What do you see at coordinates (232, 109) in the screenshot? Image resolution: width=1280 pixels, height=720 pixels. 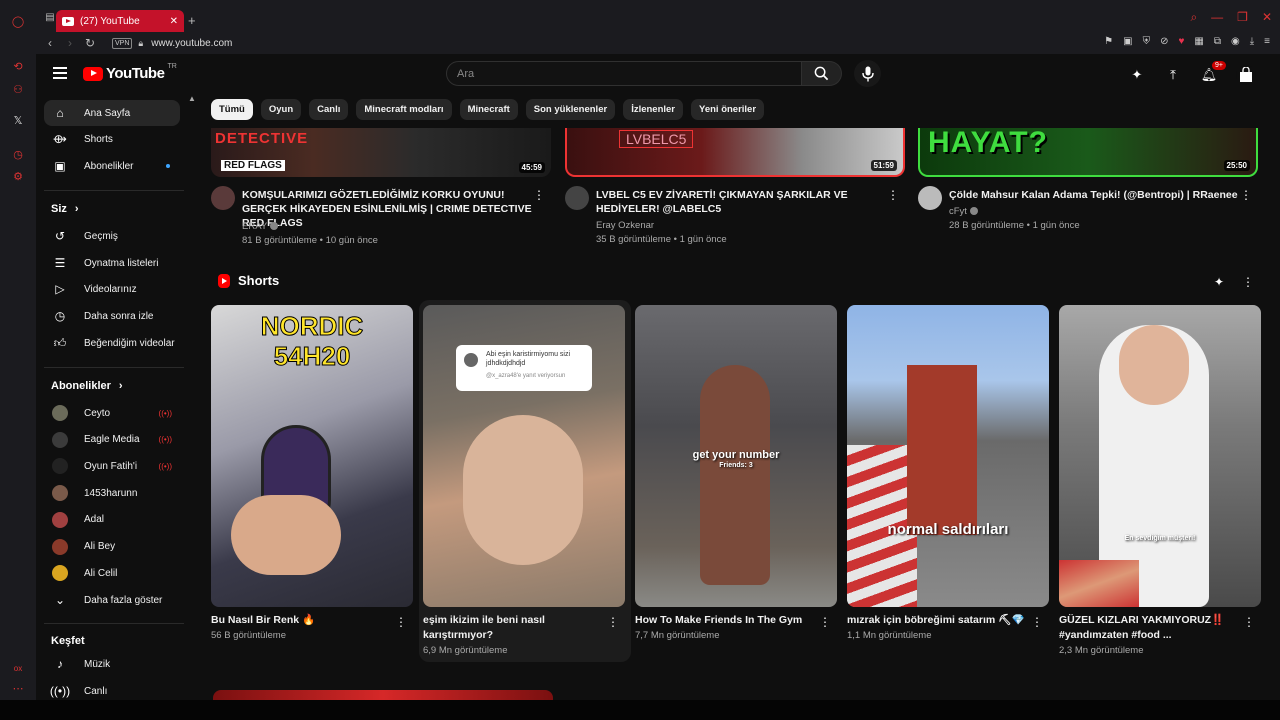 I see `chip-filter: Tümü` at bounding box center [232, 109].